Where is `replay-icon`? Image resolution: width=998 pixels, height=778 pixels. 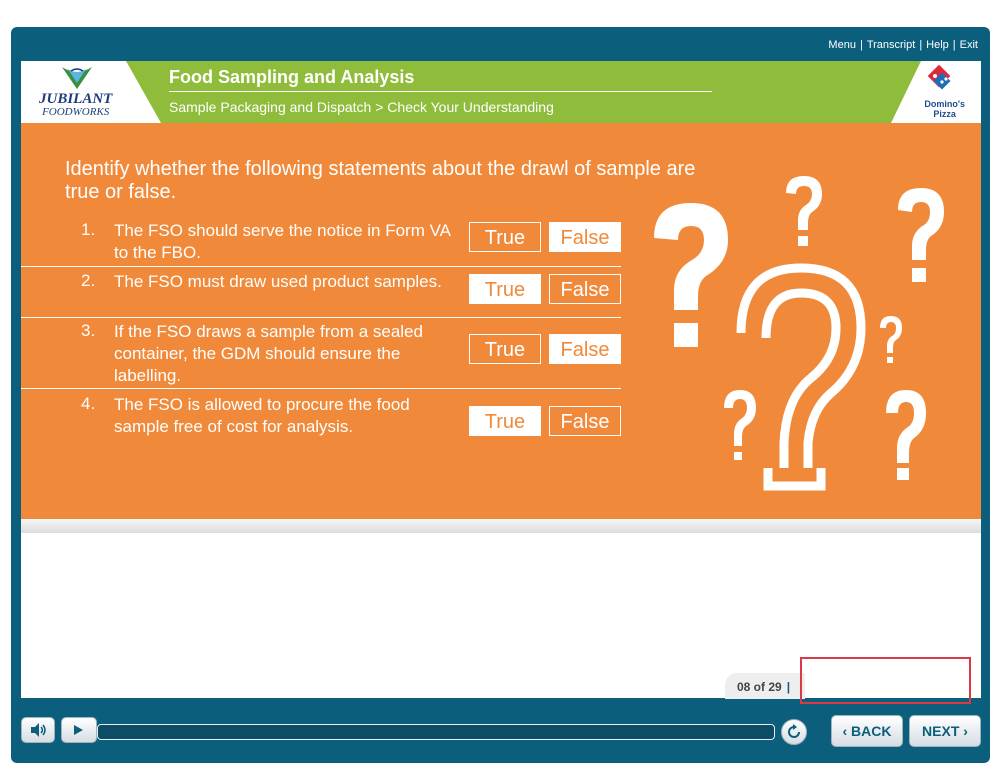
replay-icon is located at coordinates (794, 731).